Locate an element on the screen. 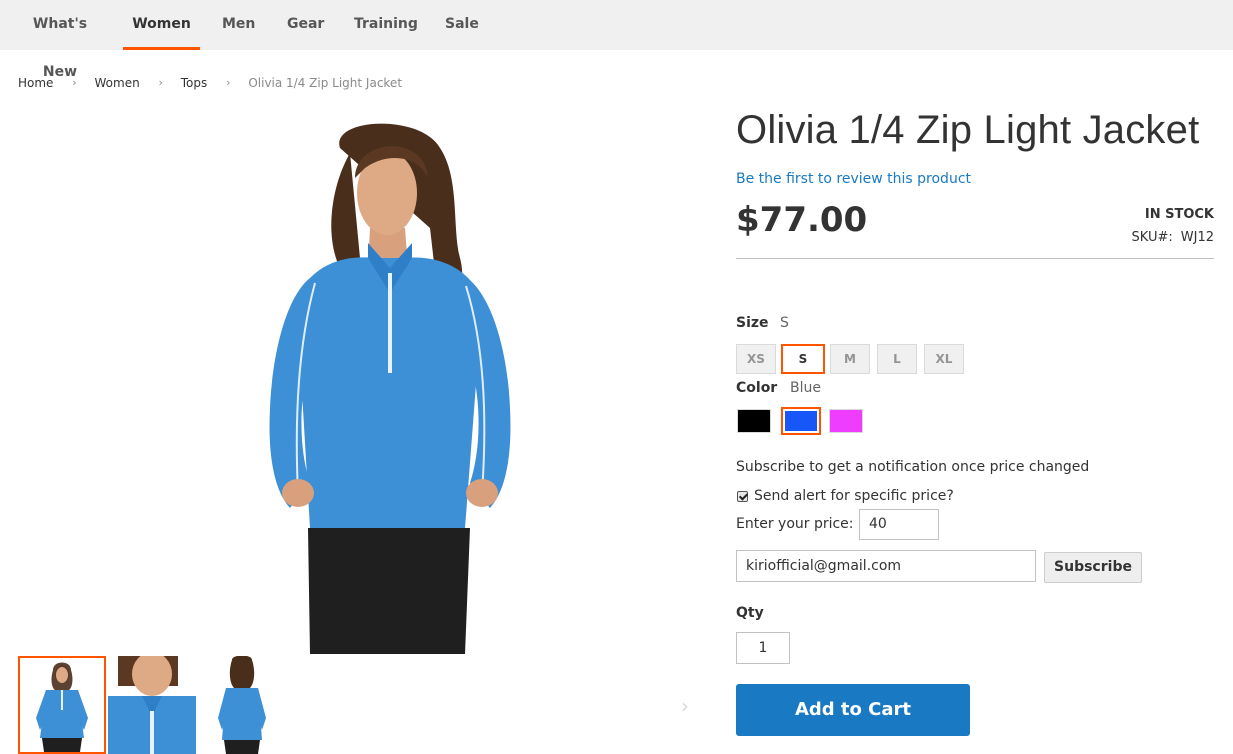  gallery-next-arrow-icon: › is located at coordinates (685, 706).